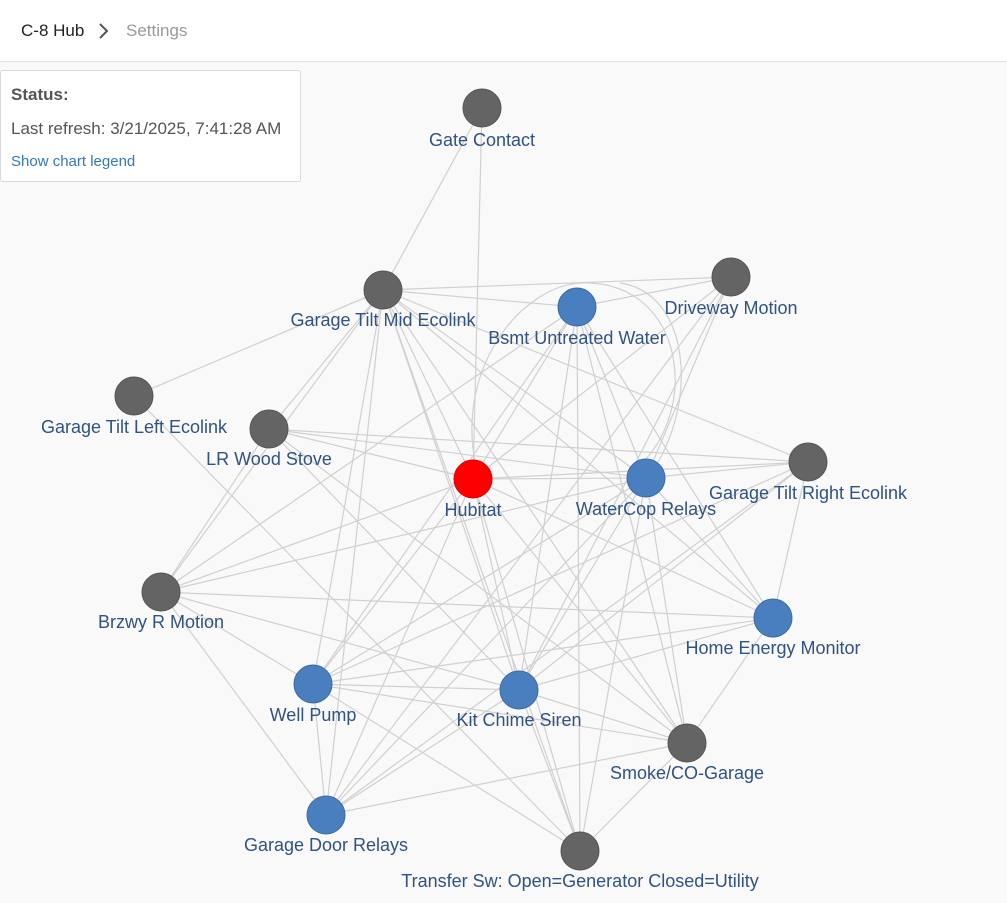 The image size is (1007, 903). I want to click on node-circle-well, so click(313, 684).